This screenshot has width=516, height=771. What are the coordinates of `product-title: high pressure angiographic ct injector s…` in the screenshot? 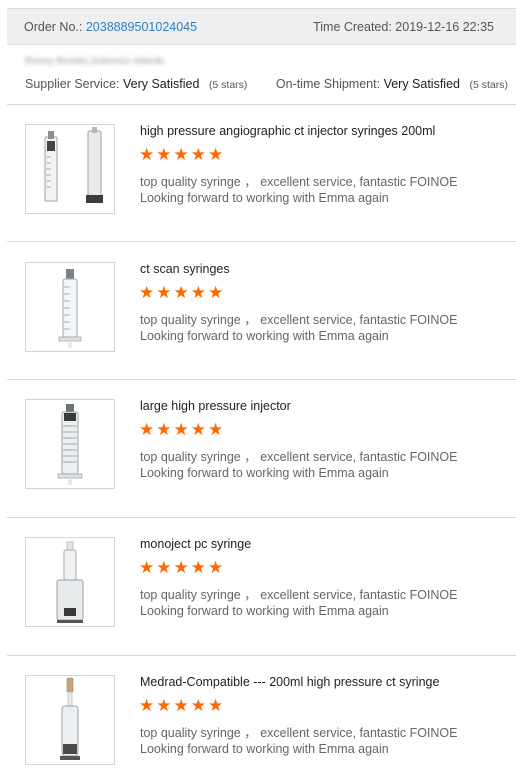 It's located at (287, 131).